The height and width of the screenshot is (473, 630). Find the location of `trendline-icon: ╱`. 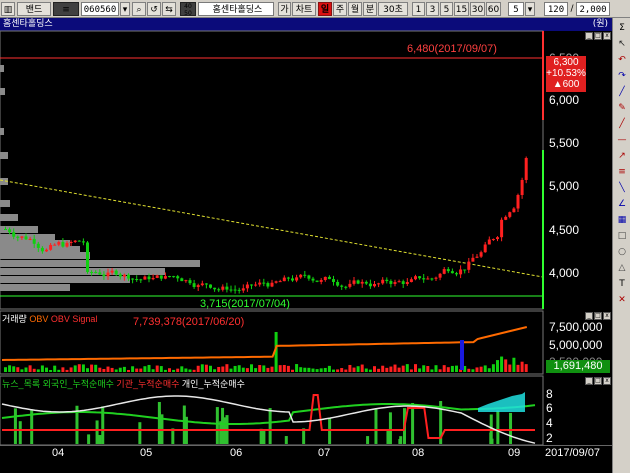

trendline-icon: ╱ is located at coordinates (622, 124).